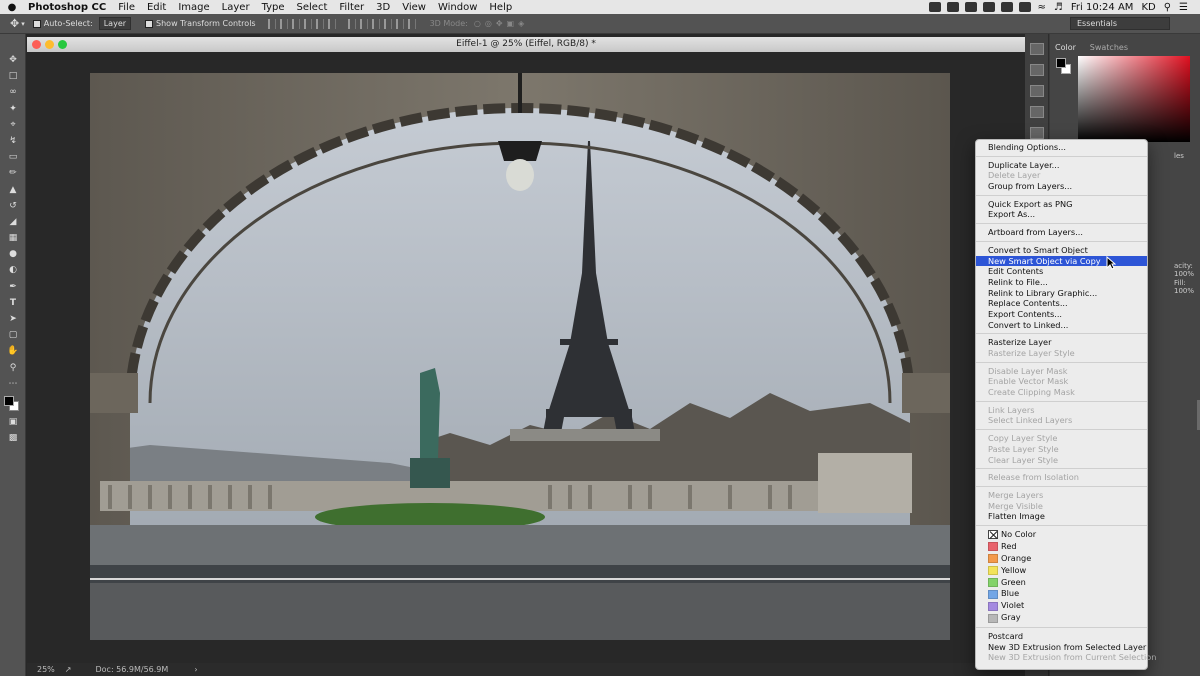  What do you see at coordinates (46, 669) in the screenshot?
I see `zoom-level: 25%` at bounding box center [46, 669].